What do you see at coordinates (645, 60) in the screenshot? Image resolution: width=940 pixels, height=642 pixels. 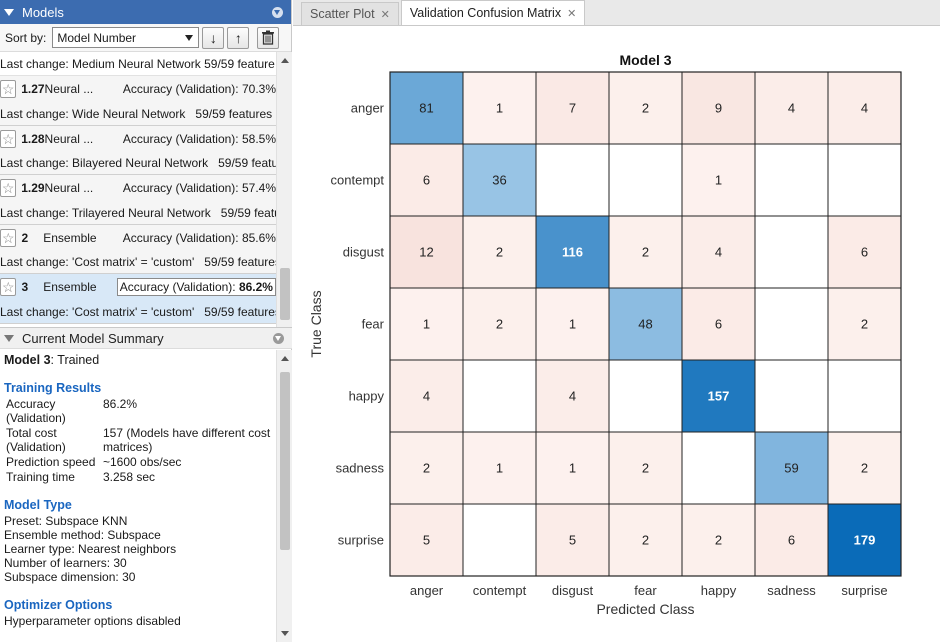 I see `chart-title: Model 3` at bounding box center [645, 60].